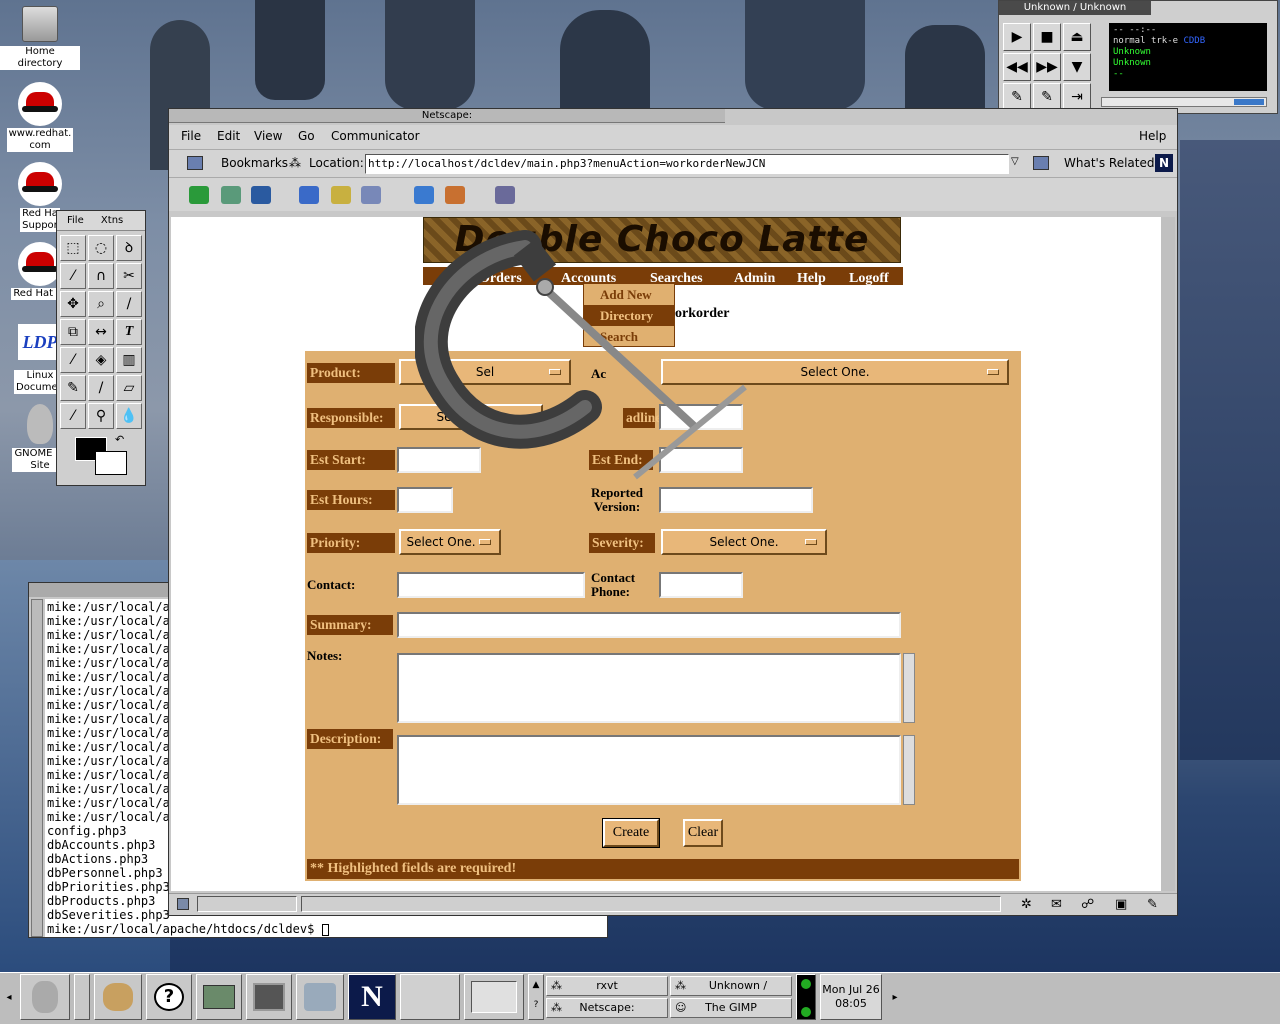  Describe the element at coordinates (45, 997) in the screenshot. I see `gnome-menu-button` at that location.